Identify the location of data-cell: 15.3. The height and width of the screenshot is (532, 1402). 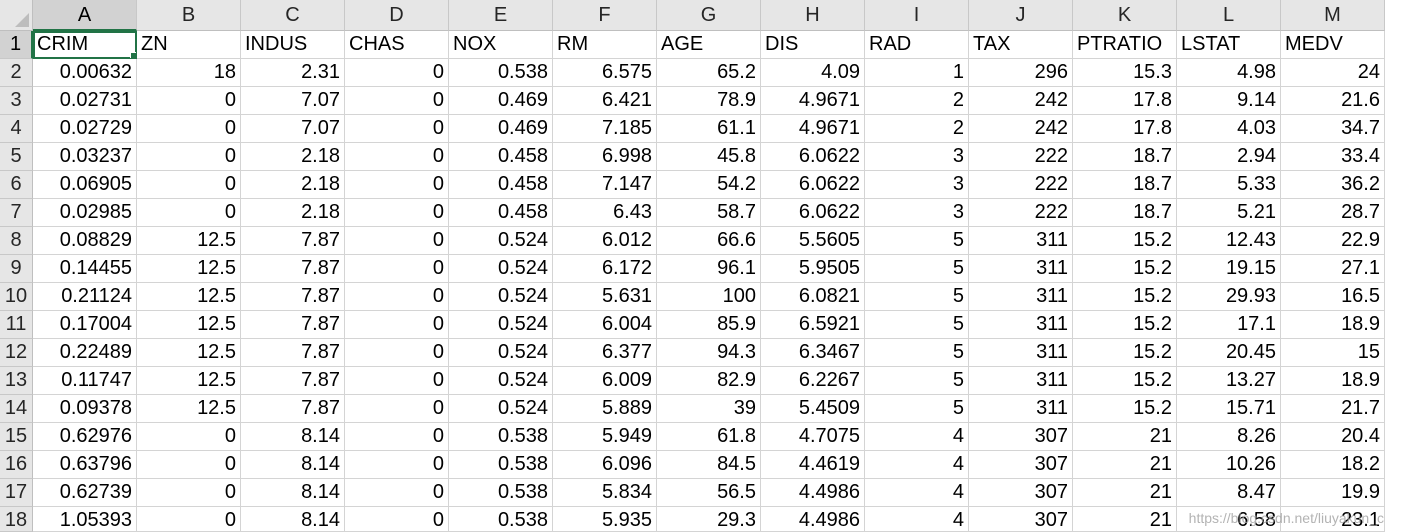
(1125, 73).